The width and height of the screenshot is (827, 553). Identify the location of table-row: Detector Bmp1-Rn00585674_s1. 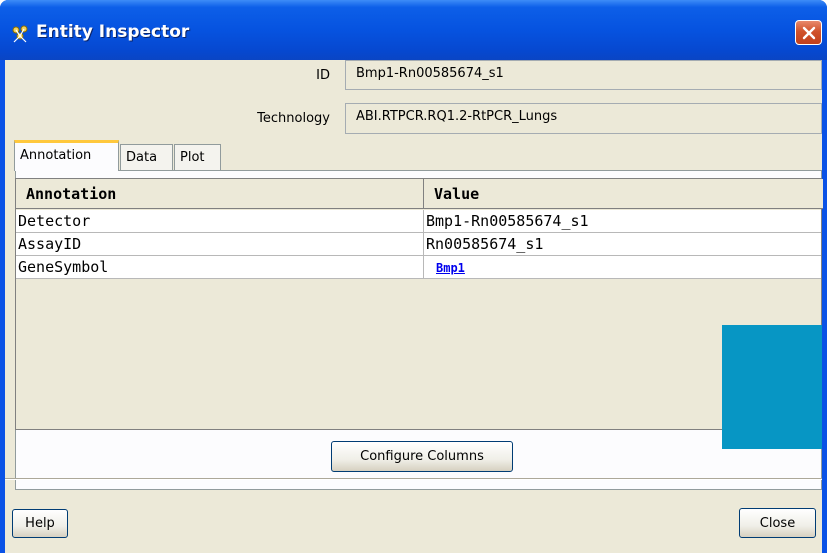
(418, 221).